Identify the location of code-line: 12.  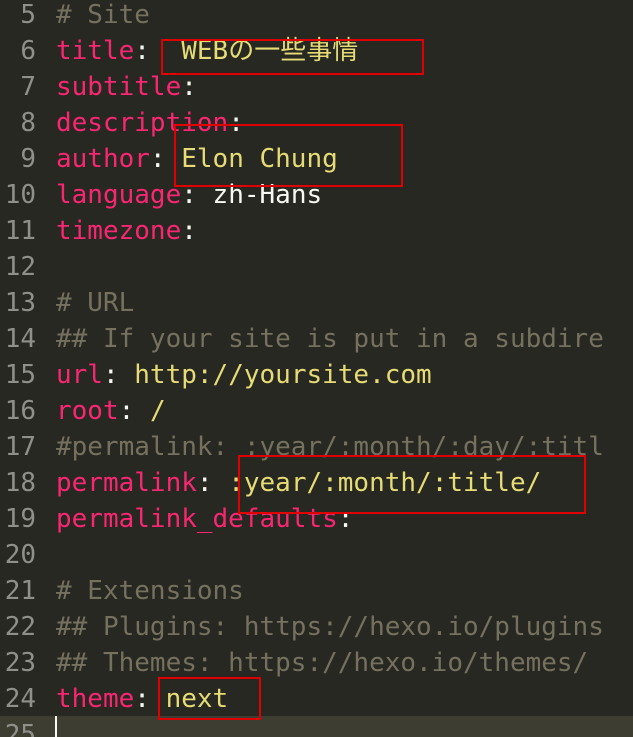
(316, 267).